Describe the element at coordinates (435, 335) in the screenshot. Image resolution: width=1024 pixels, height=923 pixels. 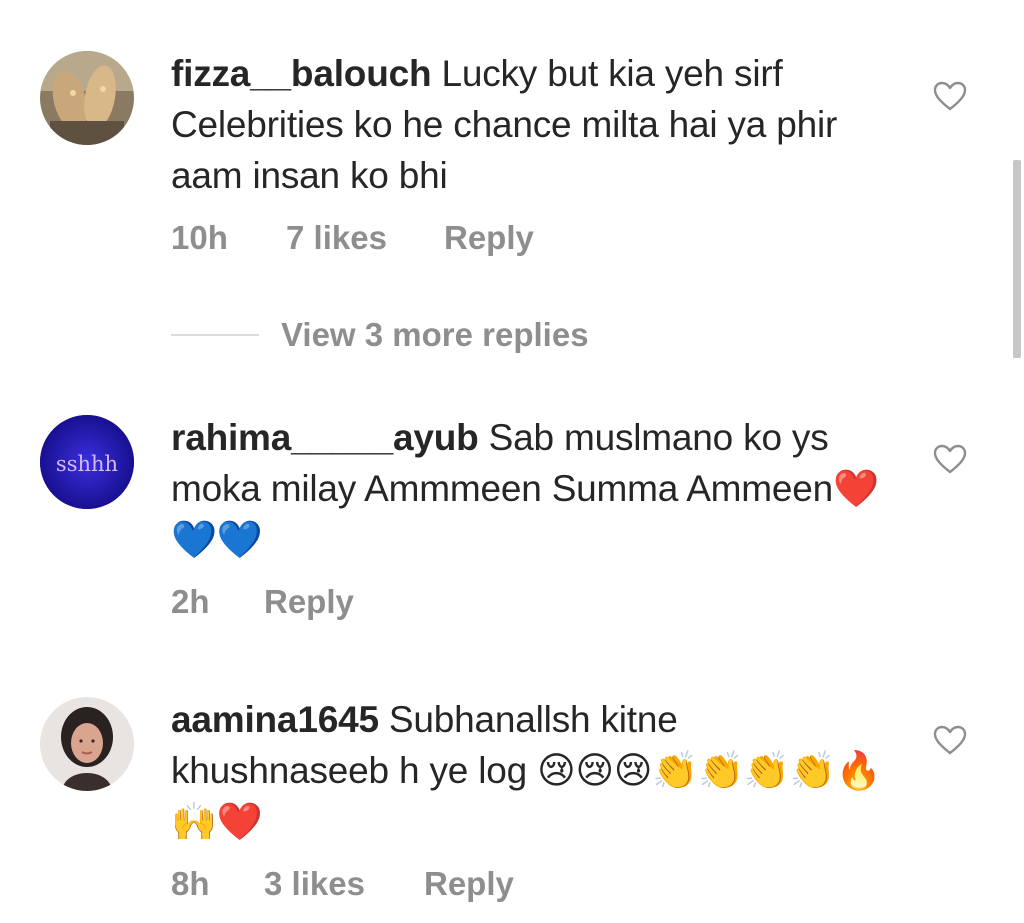
I see `view-more-replies-label: View 3 more replies` at that location.